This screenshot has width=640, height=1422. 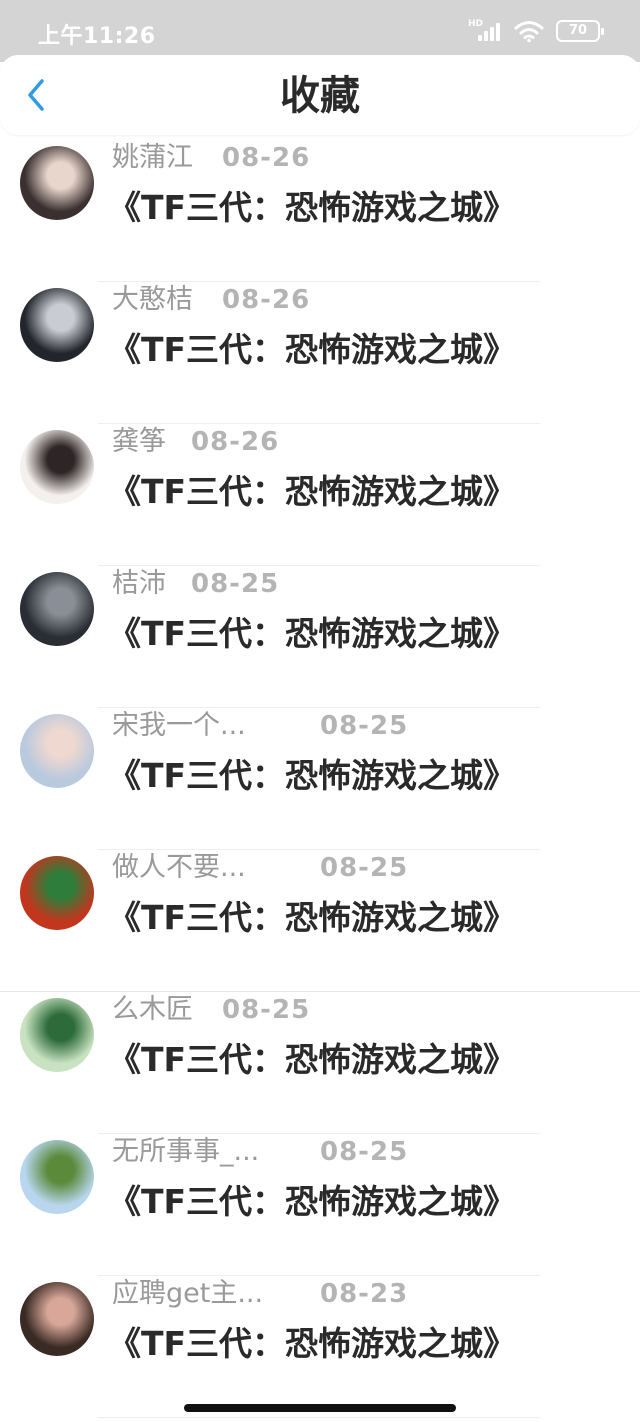 I want to click on list-item: 龚筝 08-26 《TF三代：恐怖游戏之城》, so click(x=320, y=495).